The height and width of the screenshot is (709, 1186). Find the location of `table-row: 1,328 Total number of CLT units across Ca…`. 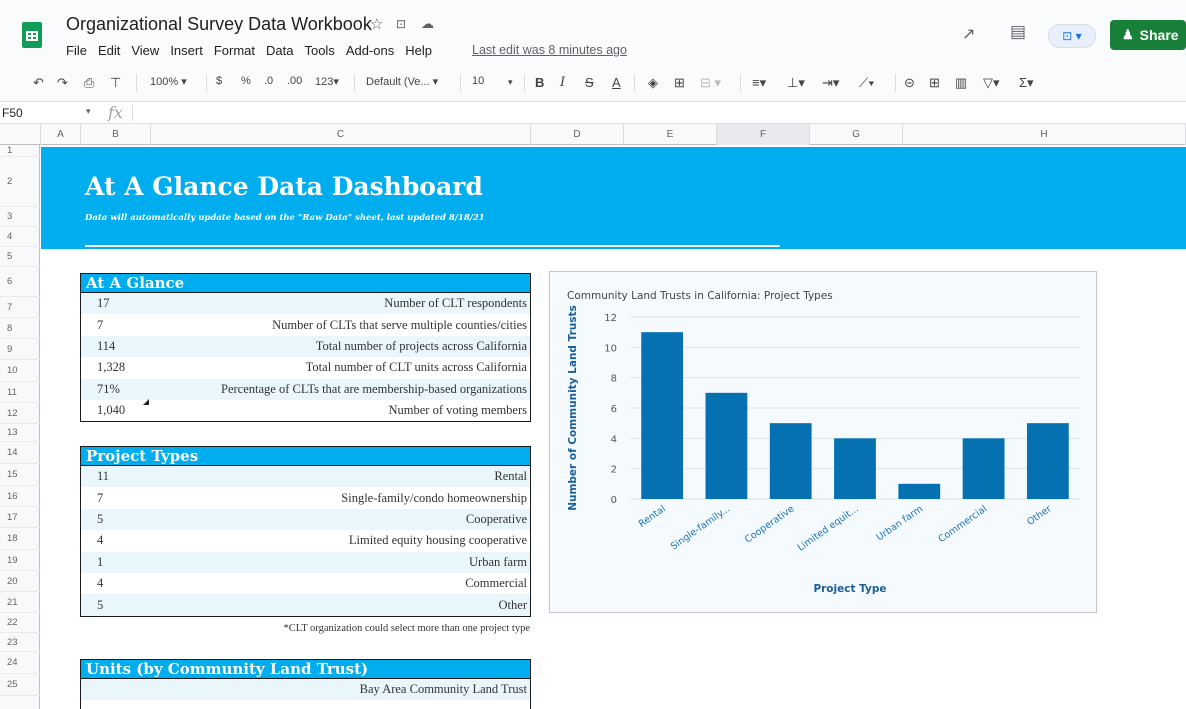

table-row: 1,328 Total number of CLT units across Ca… is located at coordinates (305, 368).